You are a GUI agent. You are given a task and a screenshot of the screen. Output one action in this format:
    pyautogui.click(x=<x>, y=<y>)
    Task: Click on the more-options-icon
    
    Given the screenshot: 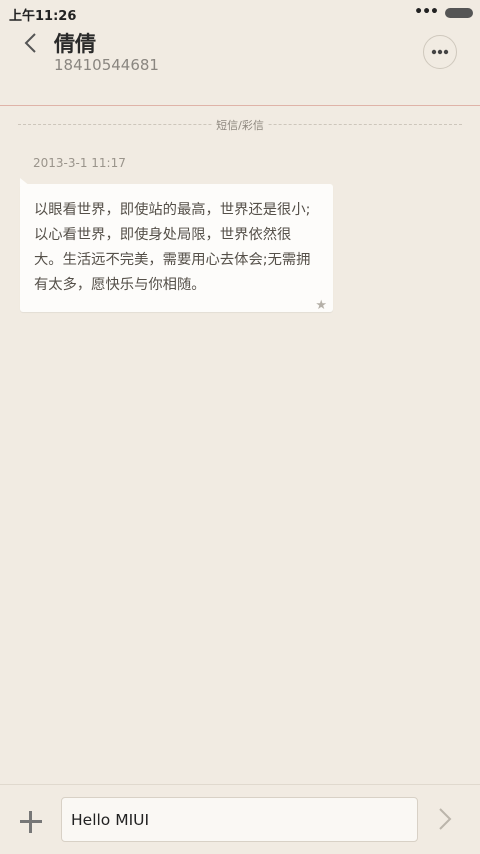 What is the action you would take?
    pyautogui.click(x=440, y=52)
    